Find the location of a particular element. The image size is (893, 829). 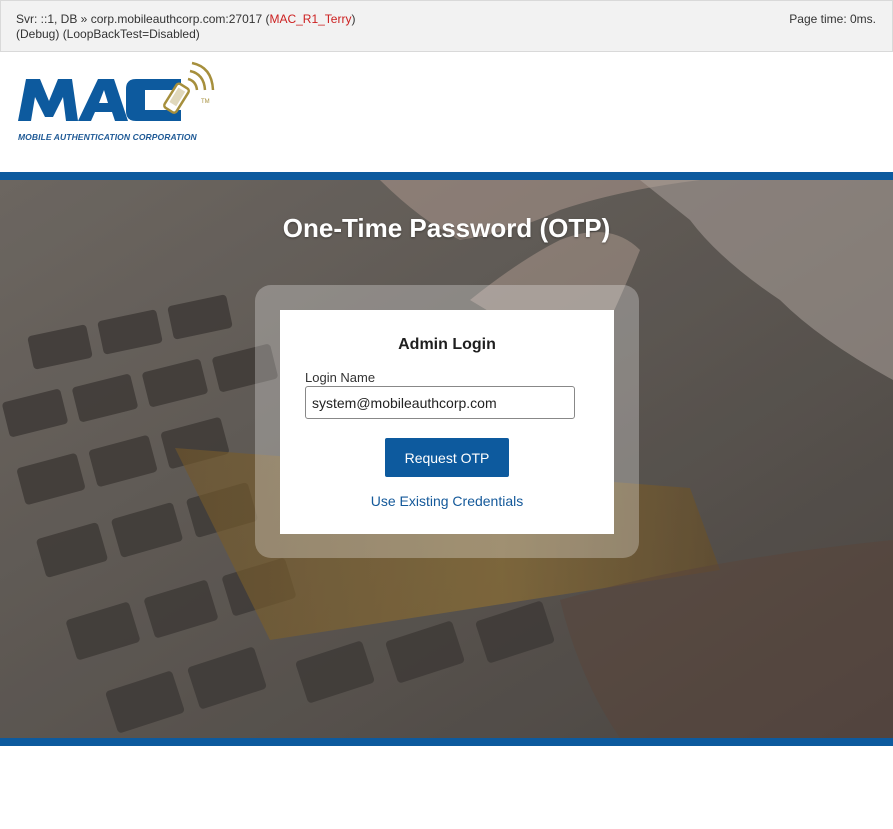

debug-mode: (Debug) (LoopBackTest=Disabled) is located at coordinates (108, 34).